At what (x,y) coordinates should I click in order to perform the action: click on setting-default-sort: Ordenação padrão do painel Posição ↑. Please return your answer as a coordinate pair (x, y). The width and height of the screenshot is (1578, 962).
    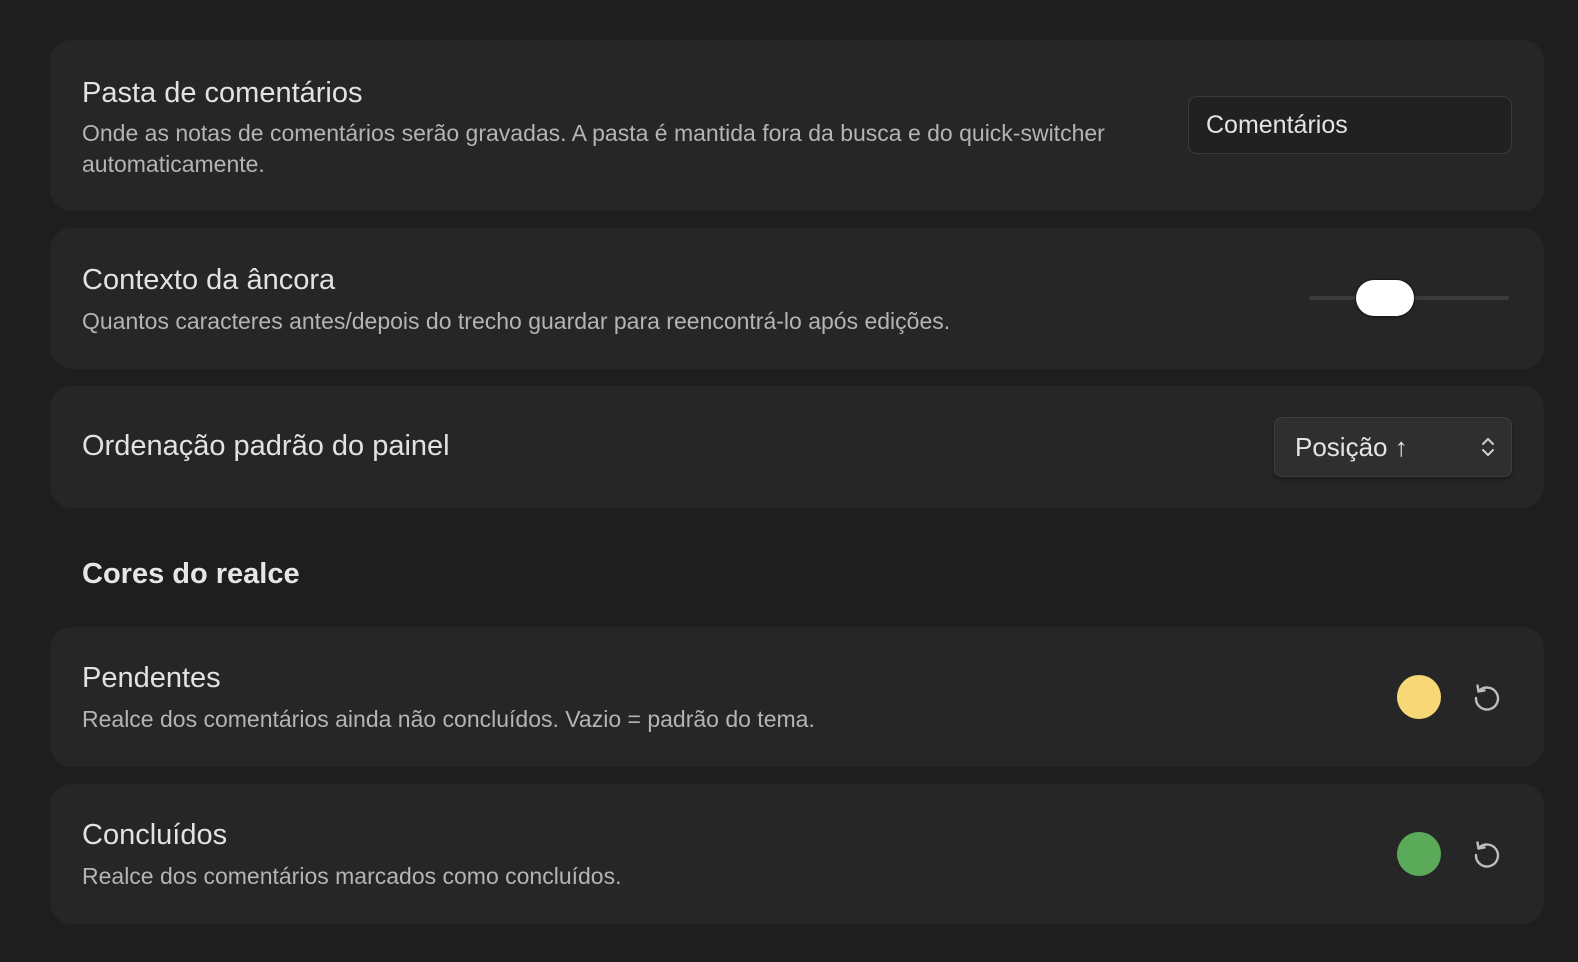
    Looking at the image, I should click on (797, 447).